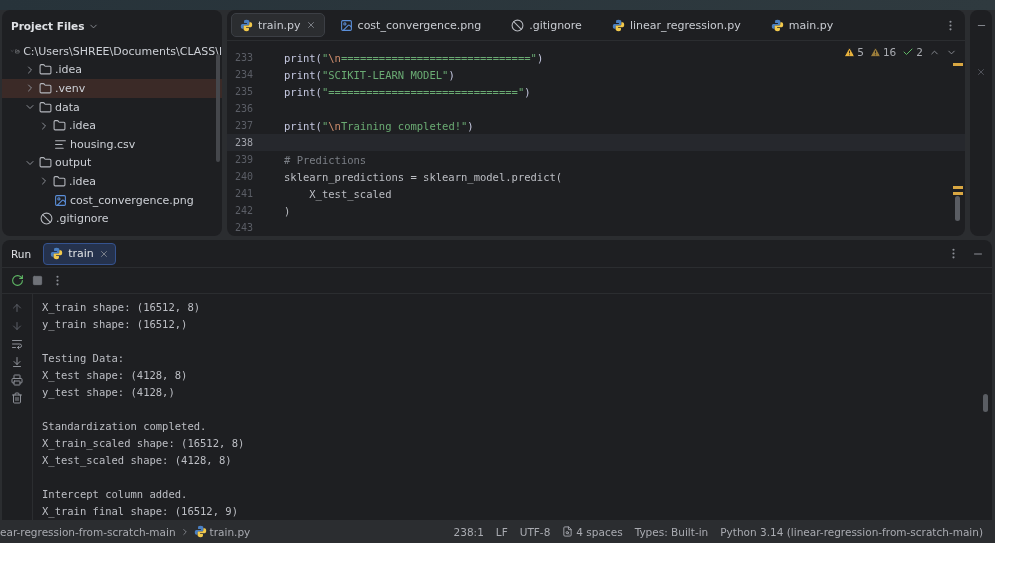  I want to click on console-line: X_train shape: (16512, 8), so click(122, 308).